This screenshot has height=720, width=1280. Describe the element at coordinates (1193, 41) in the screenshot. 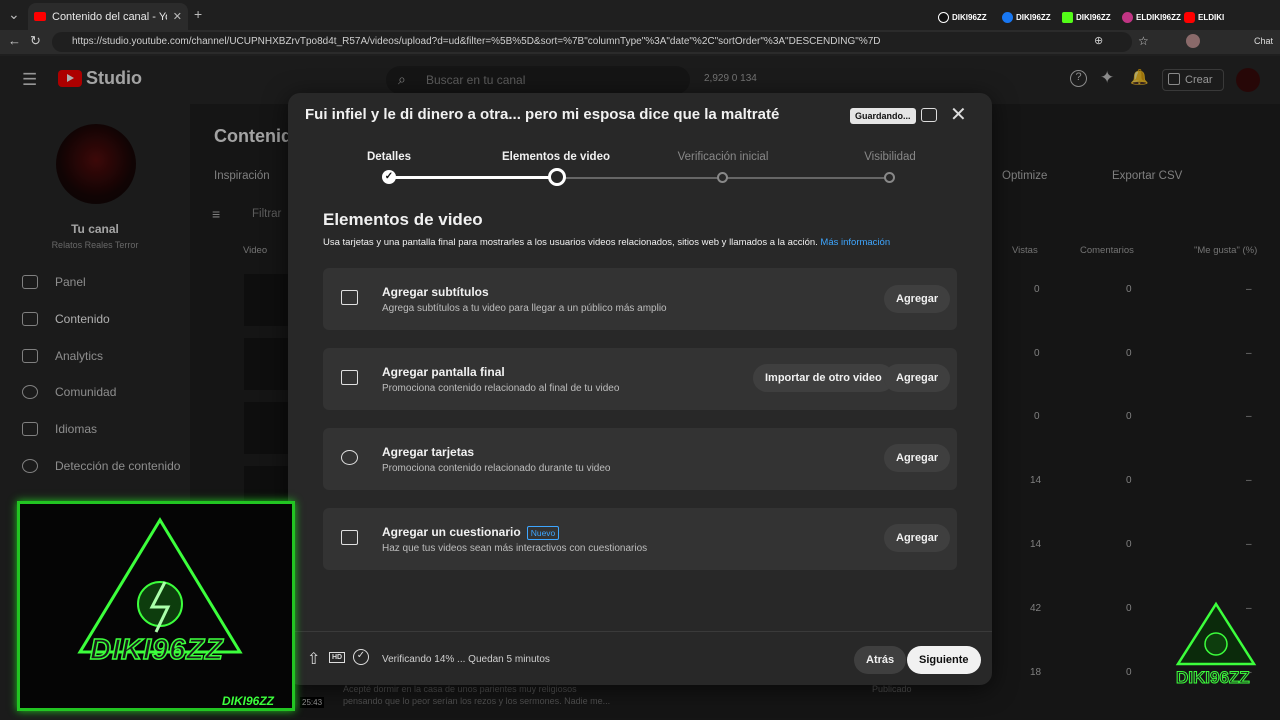

I see `profile-avatar` at that location.